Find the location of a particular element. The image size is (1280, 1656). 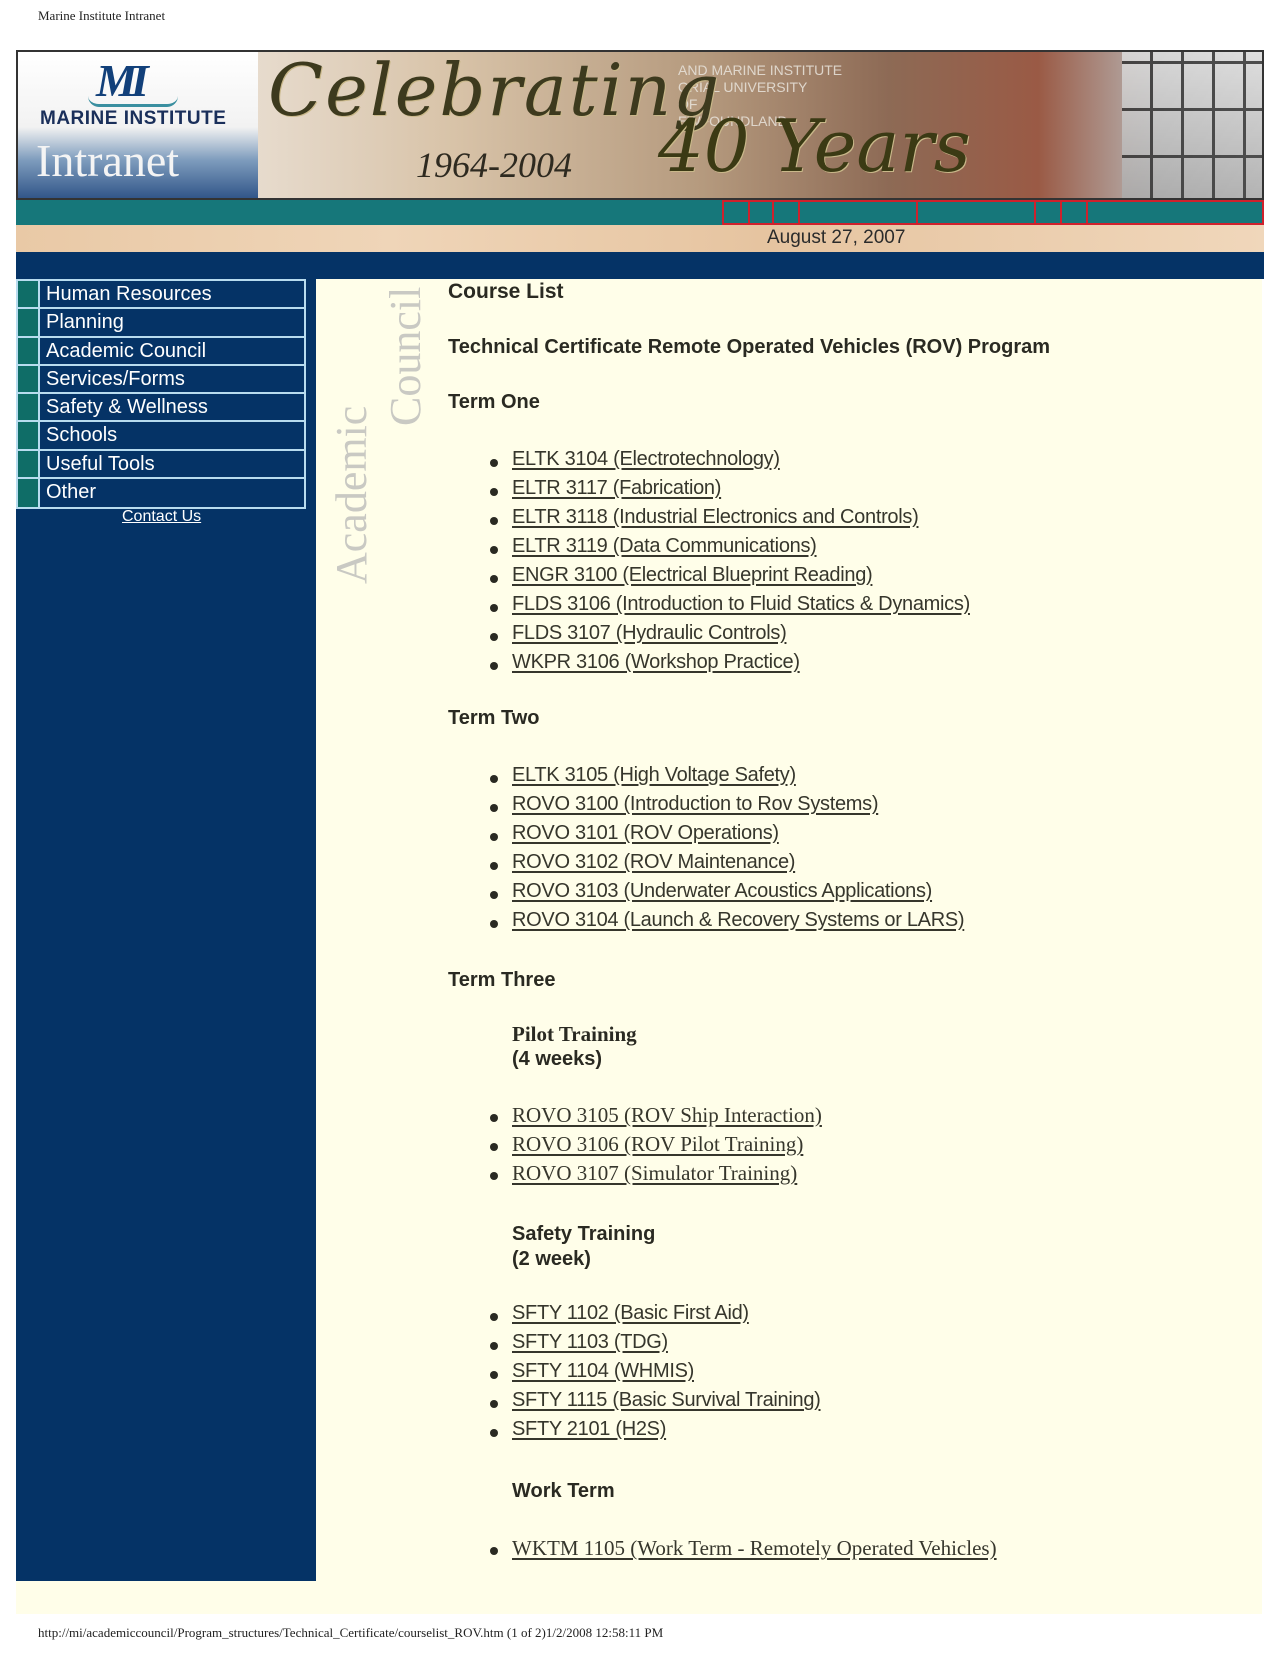

list-item: ENGR 3100 (Electrical Blueprint Reading) is located at coordinates (709, 578).